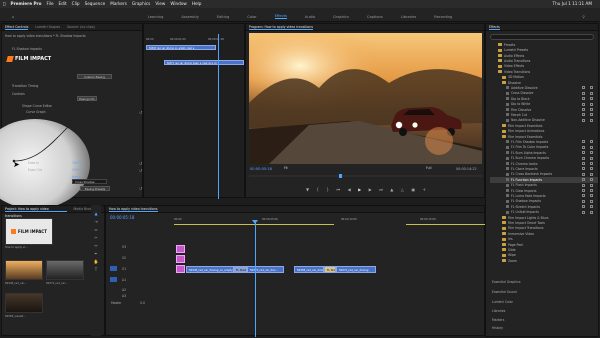 This screenshot has height=338, width=600. What do you see at coordinates (124, 269) in the screenshot?
I see `track-v1: V1` at bounding box center [124, 269].